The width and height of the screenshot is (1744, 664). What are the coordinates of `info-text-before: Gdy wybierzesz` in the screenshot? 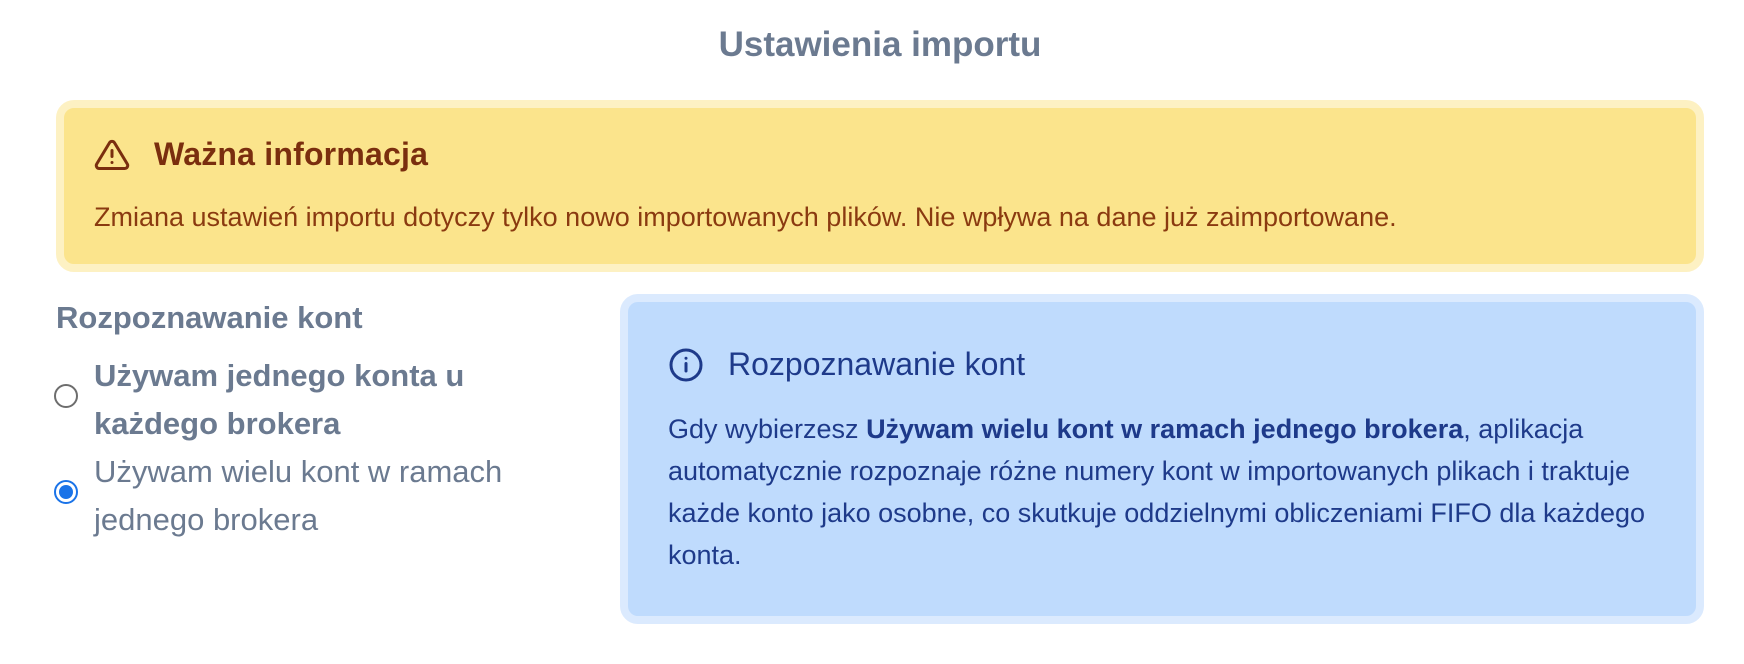 It's located at (767, 429).